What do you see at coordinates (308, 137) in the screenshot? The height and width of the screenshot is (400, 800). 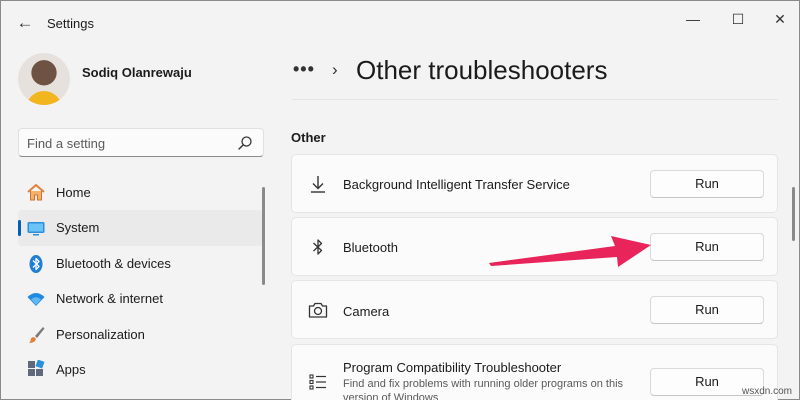 I see `section-title: Other` at bounding box center [308, 137].